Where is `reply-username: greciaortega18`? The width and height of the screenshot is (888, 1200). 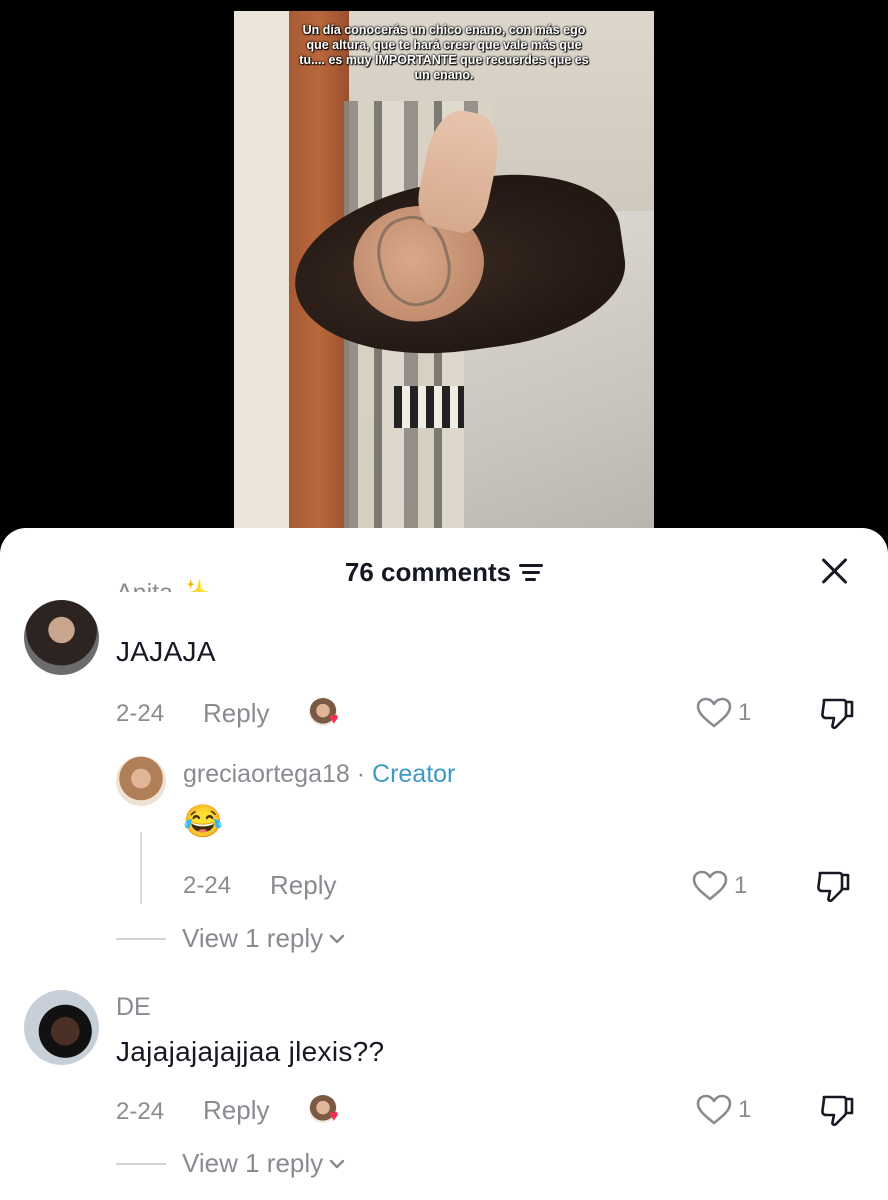 reply-username: greciaortega18 is located at coordinates (266, 774).